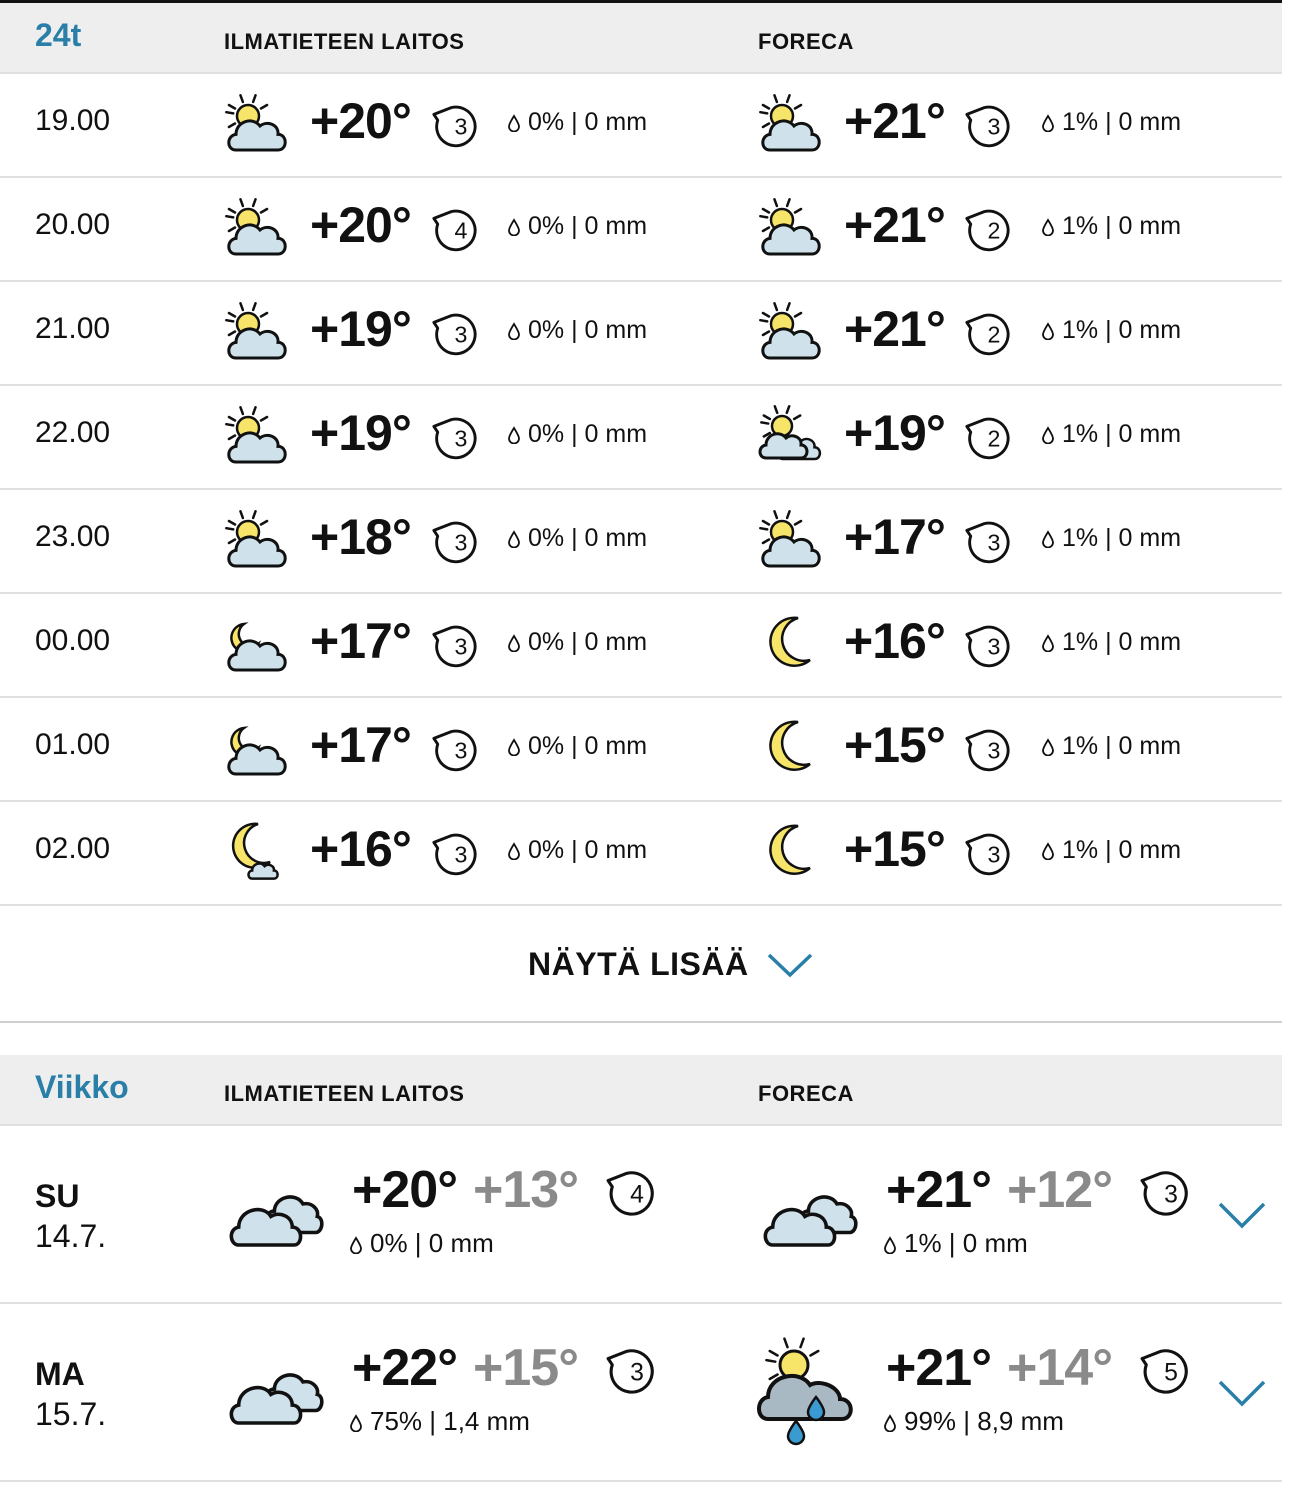  Describe the element at coordinates (344, 41) in the screenshot. I see `source-ilmatieteen-laitos: ILMATIETEEN LAITOS` at that location.